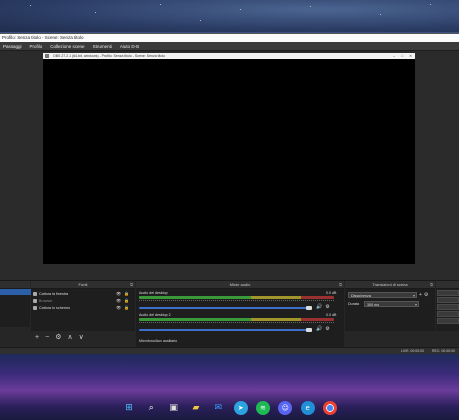 This screenshot has height=420, width=459. What do you see at coordinates (196, 408) in the screenshot?
I see `file-explorer-icon: ▰` at bounding box center [196, 408].